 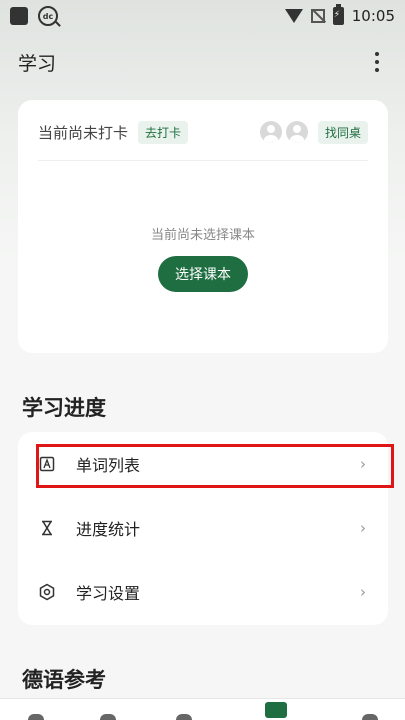 I want to click on page-title: 学习, so click(x=37, y=63).